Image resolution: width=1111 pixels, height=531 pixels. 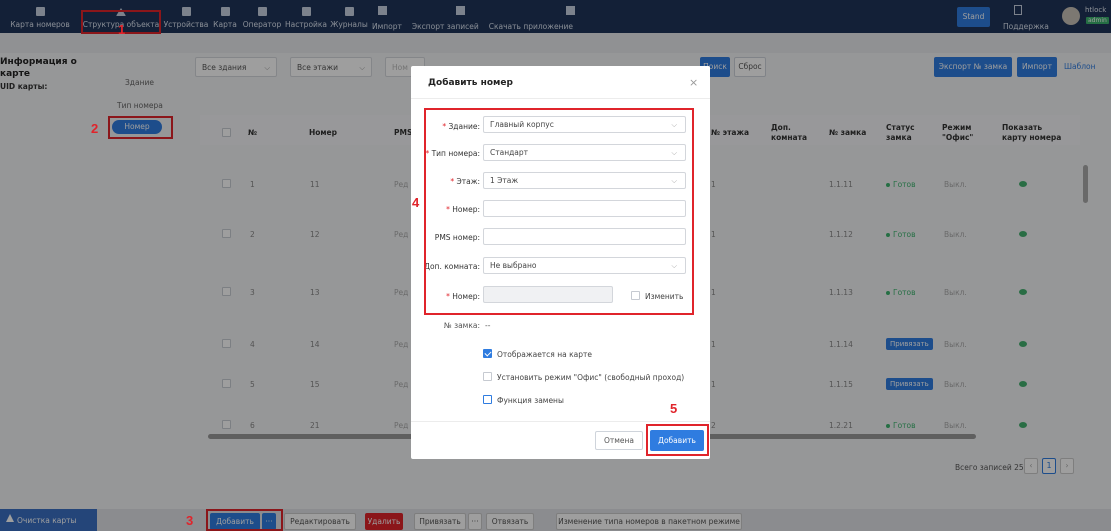 I want to click on annotation-5: 5, so click(x=674, y=408).